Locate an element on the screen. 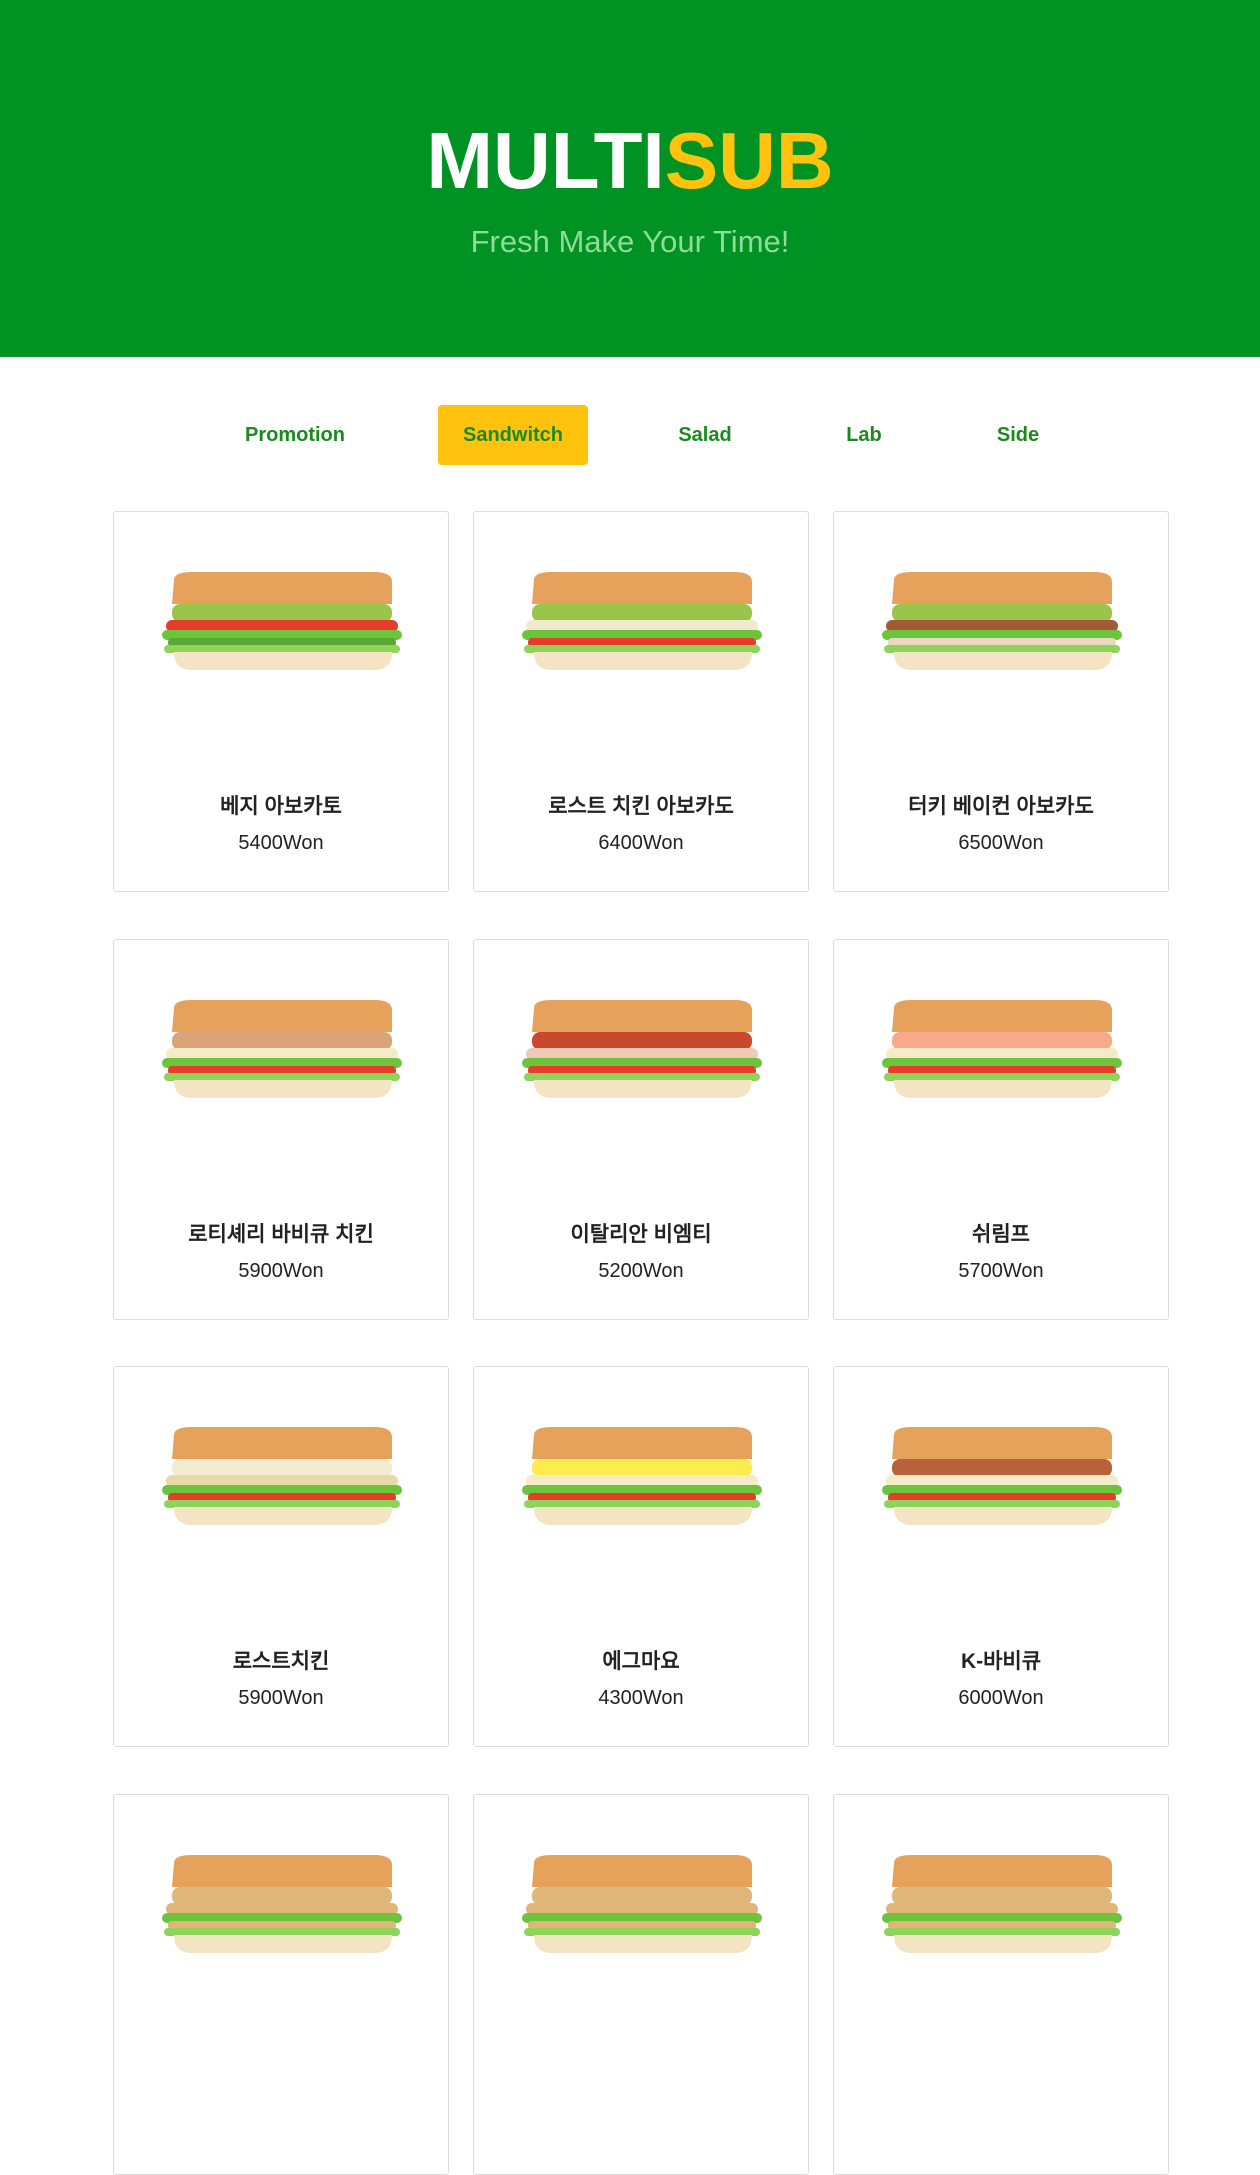 This screenshot has width=1260, height=2175. product-name: 쉬림프 is located at coordinates (1001, 1234).